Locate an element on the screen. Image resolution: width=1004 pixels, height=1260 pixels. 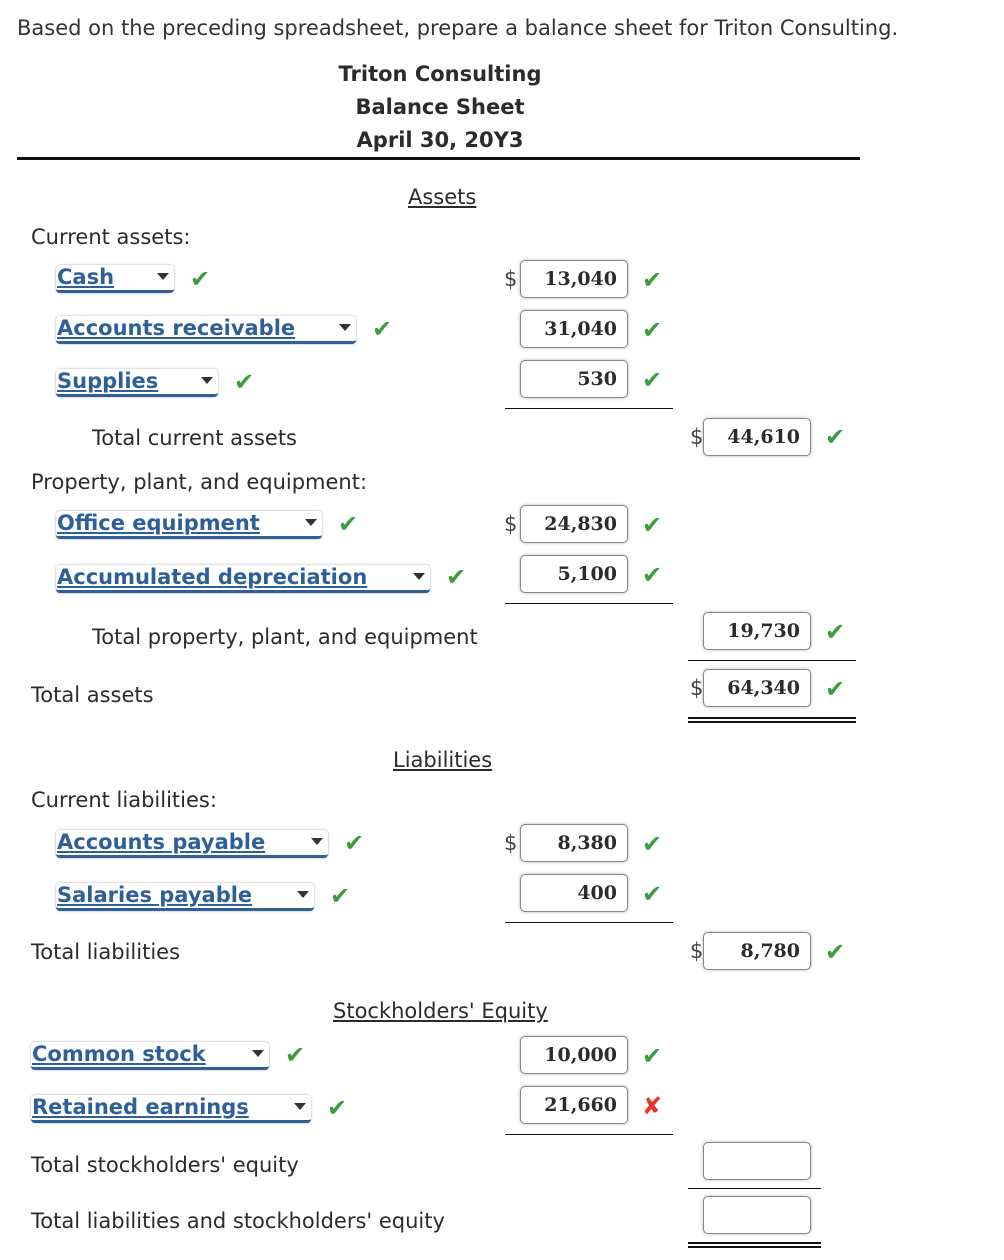
account-select-supplies: Supplies is located at coordinates (137, 383).